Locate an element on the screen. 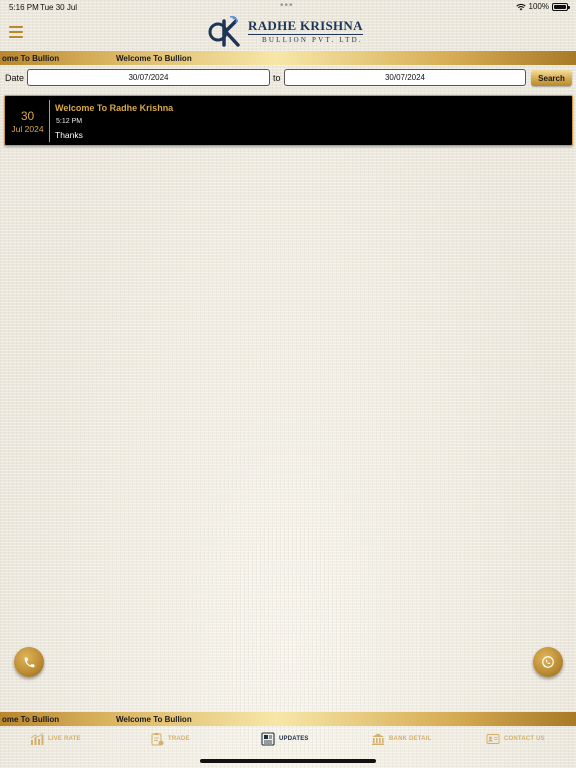  brand-text: RADHE KRISHNA BULLION PVT. LTD. is located at coordinates (305, 30).